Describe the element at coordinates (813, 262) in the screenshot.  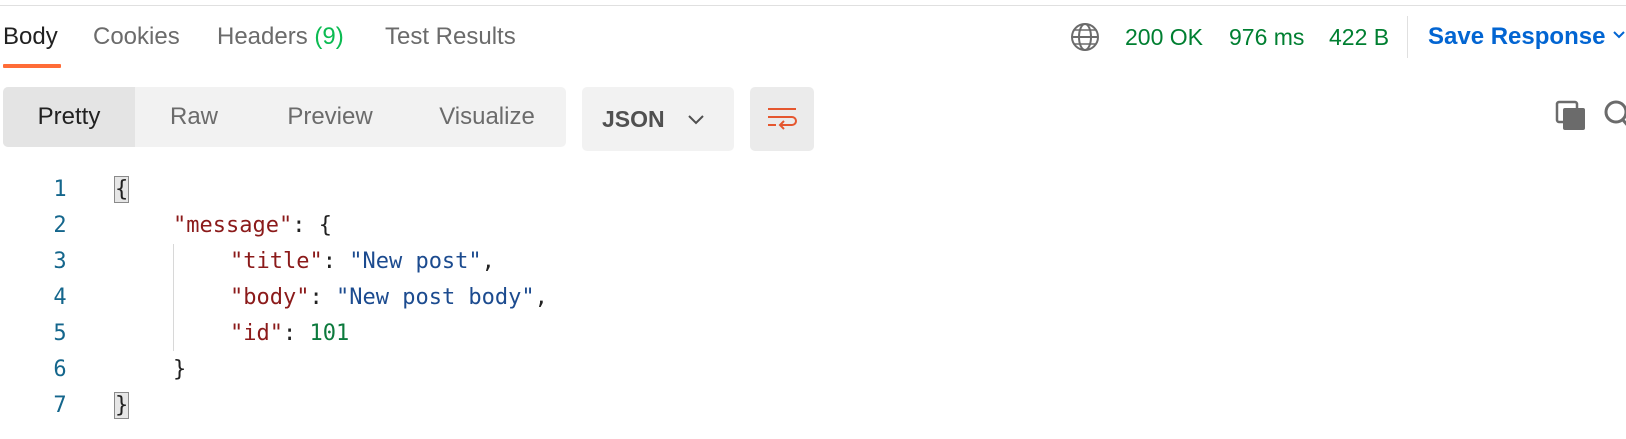
I see `code-line: 3 "title": "New post",` at that location.